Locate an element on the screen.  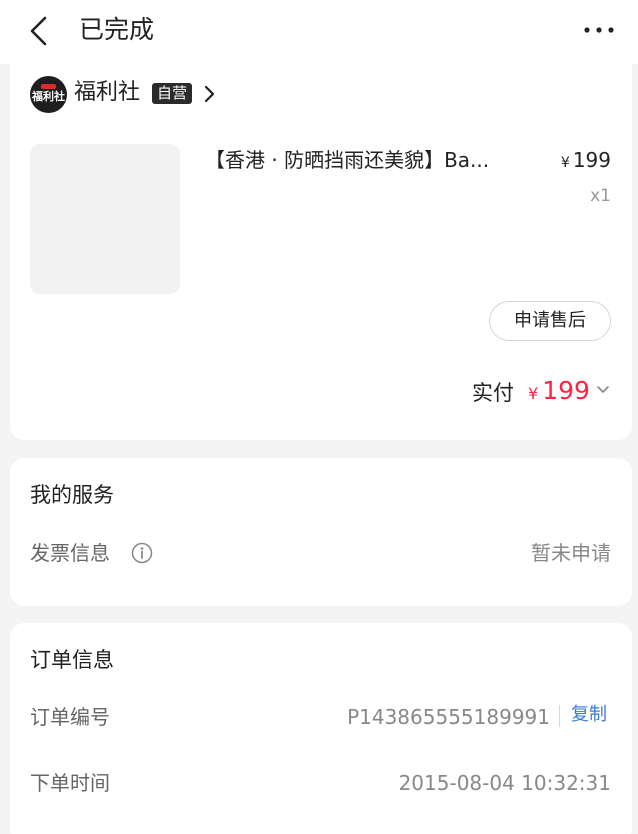
invoice-status: 暂未申请 is located at coordinates (571, 553).